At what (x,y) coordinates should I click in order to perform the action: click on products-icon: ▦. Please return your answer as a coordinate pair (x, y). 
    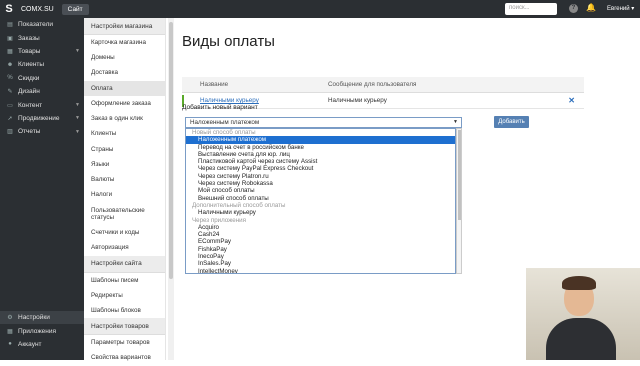
    Looking at the image, I should click on (10, 51).